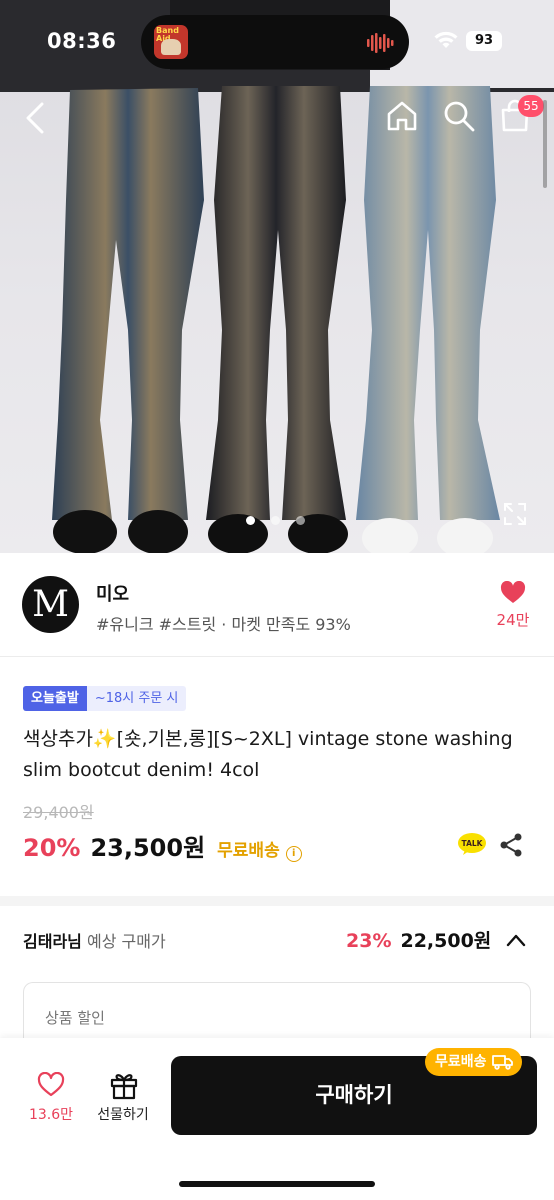  What do you see at coordinates (502, 1062) in the screenshot?
I see `truck-icon` at bounding box center [502, 1062].